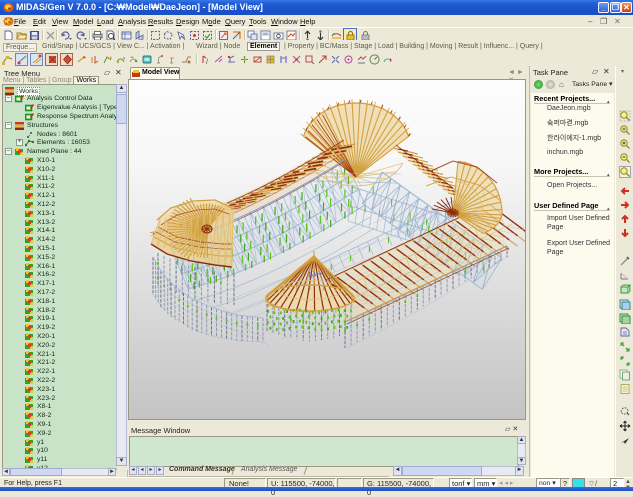 Image resolution: width=633 pixels, height=497 pixels. What do you see at coordinates (315, 275) in the screenshot?
I see `svg-text: βλ⤳` at bounding box center [315, 275].